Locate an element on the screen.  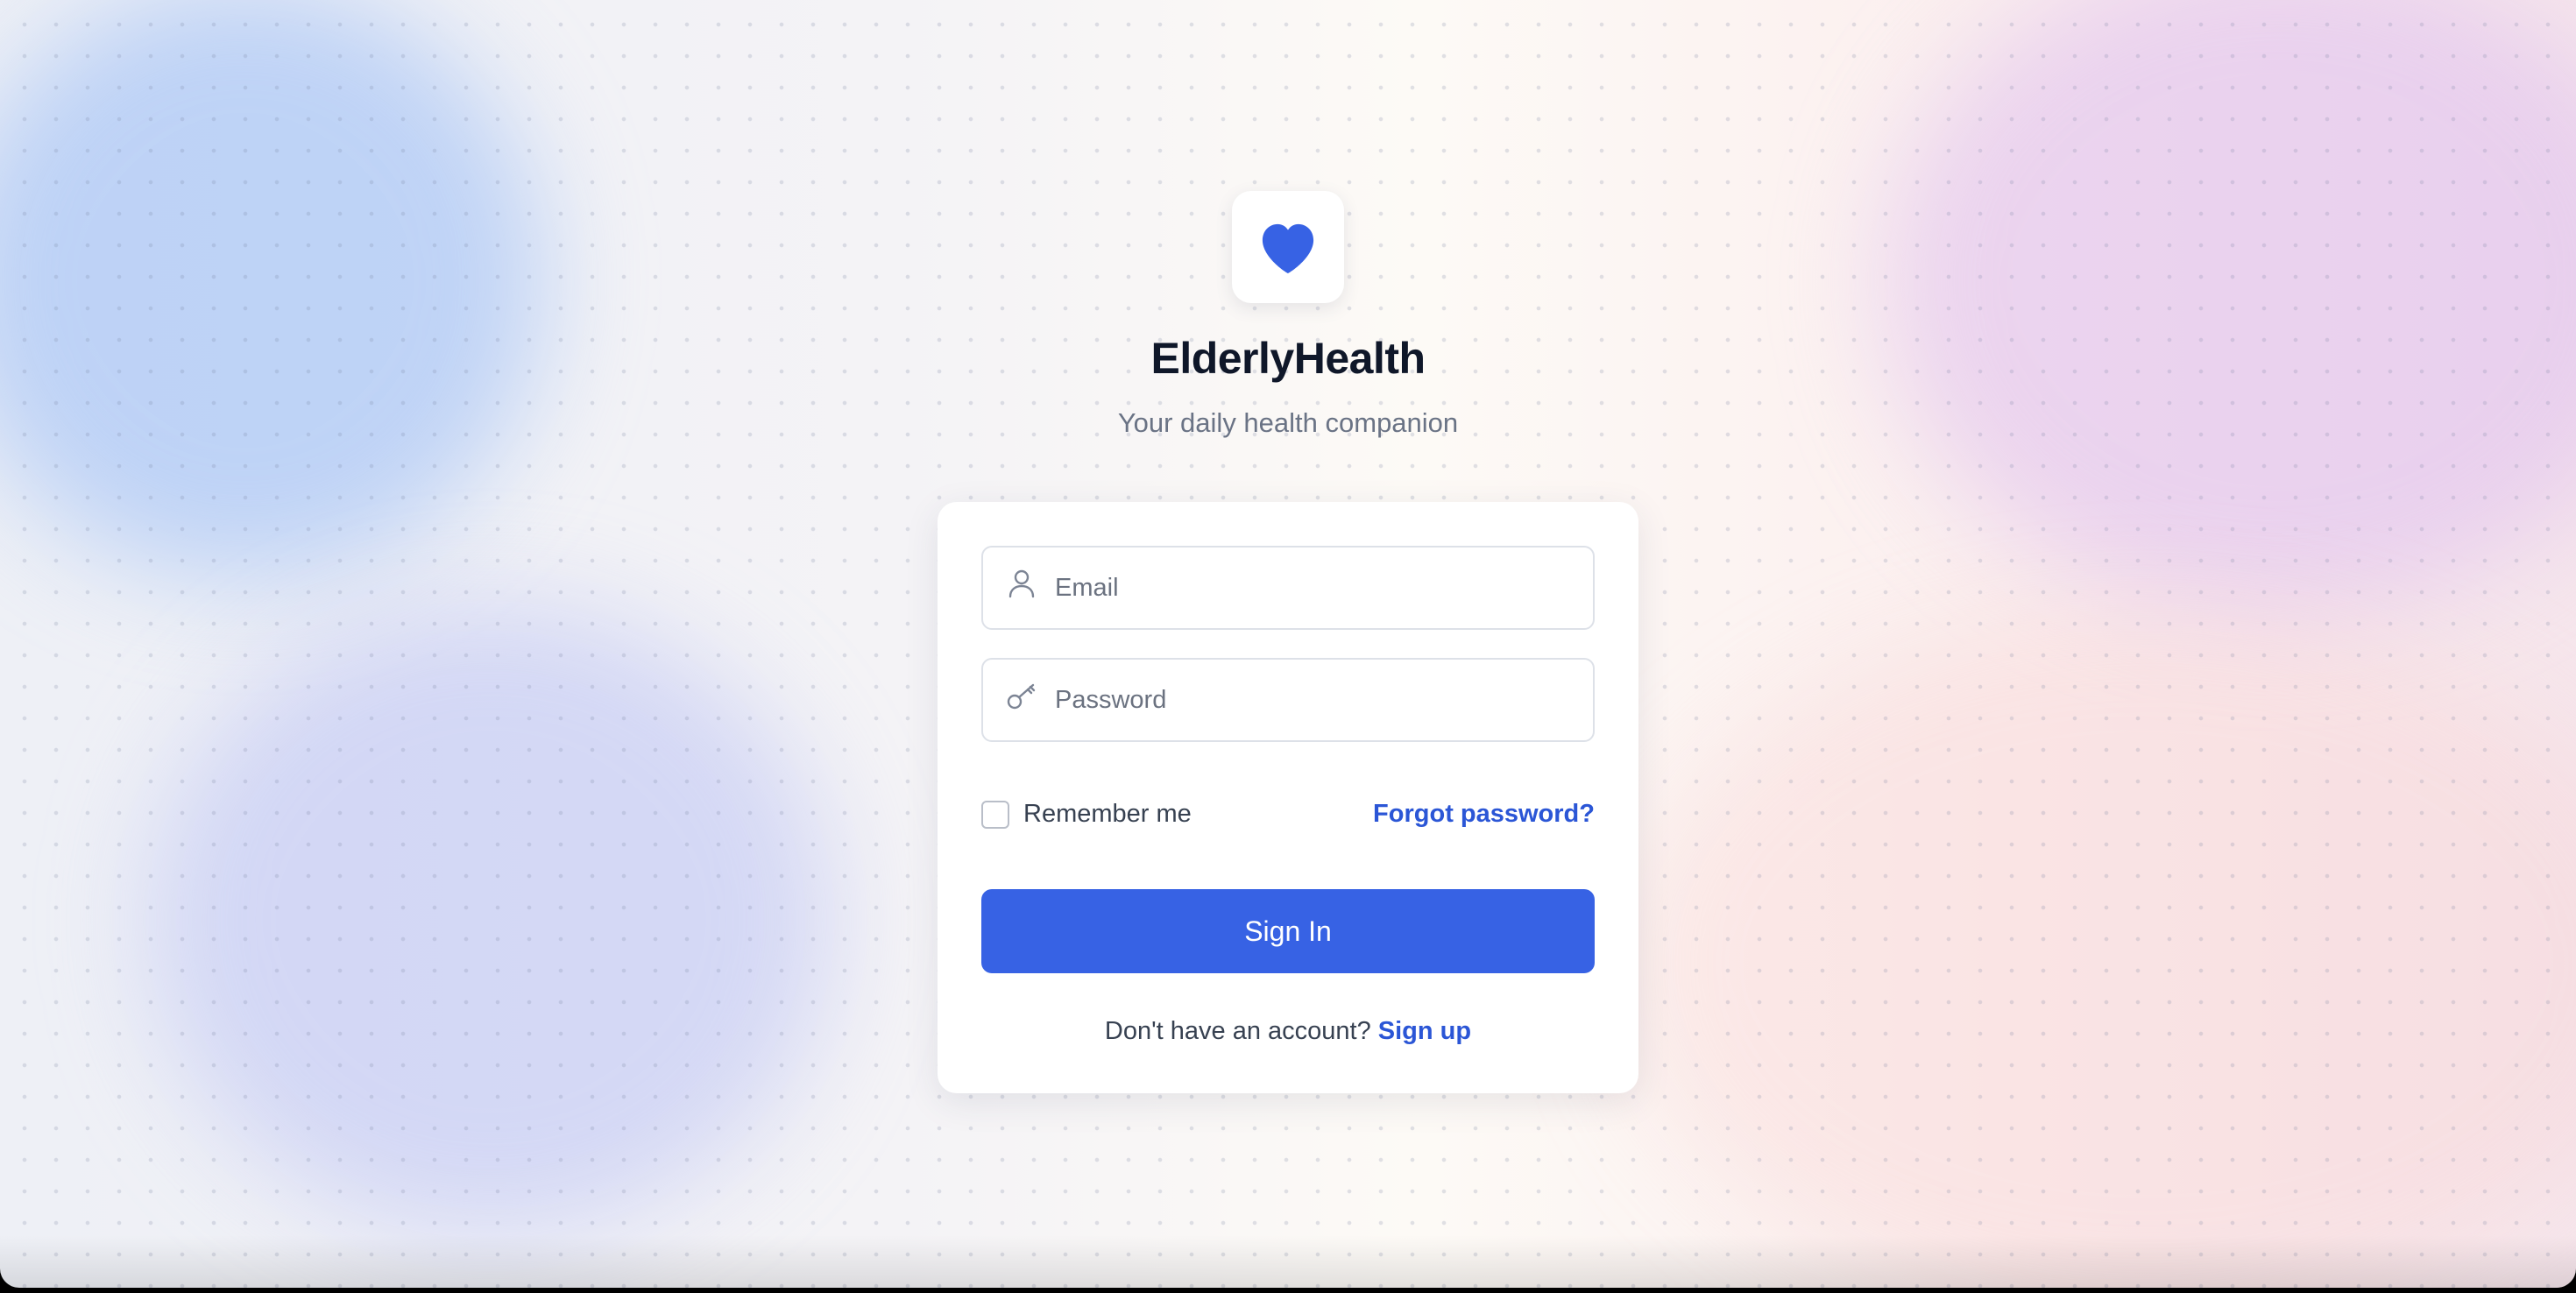
app-logo is located at coordinates (1288, 247).